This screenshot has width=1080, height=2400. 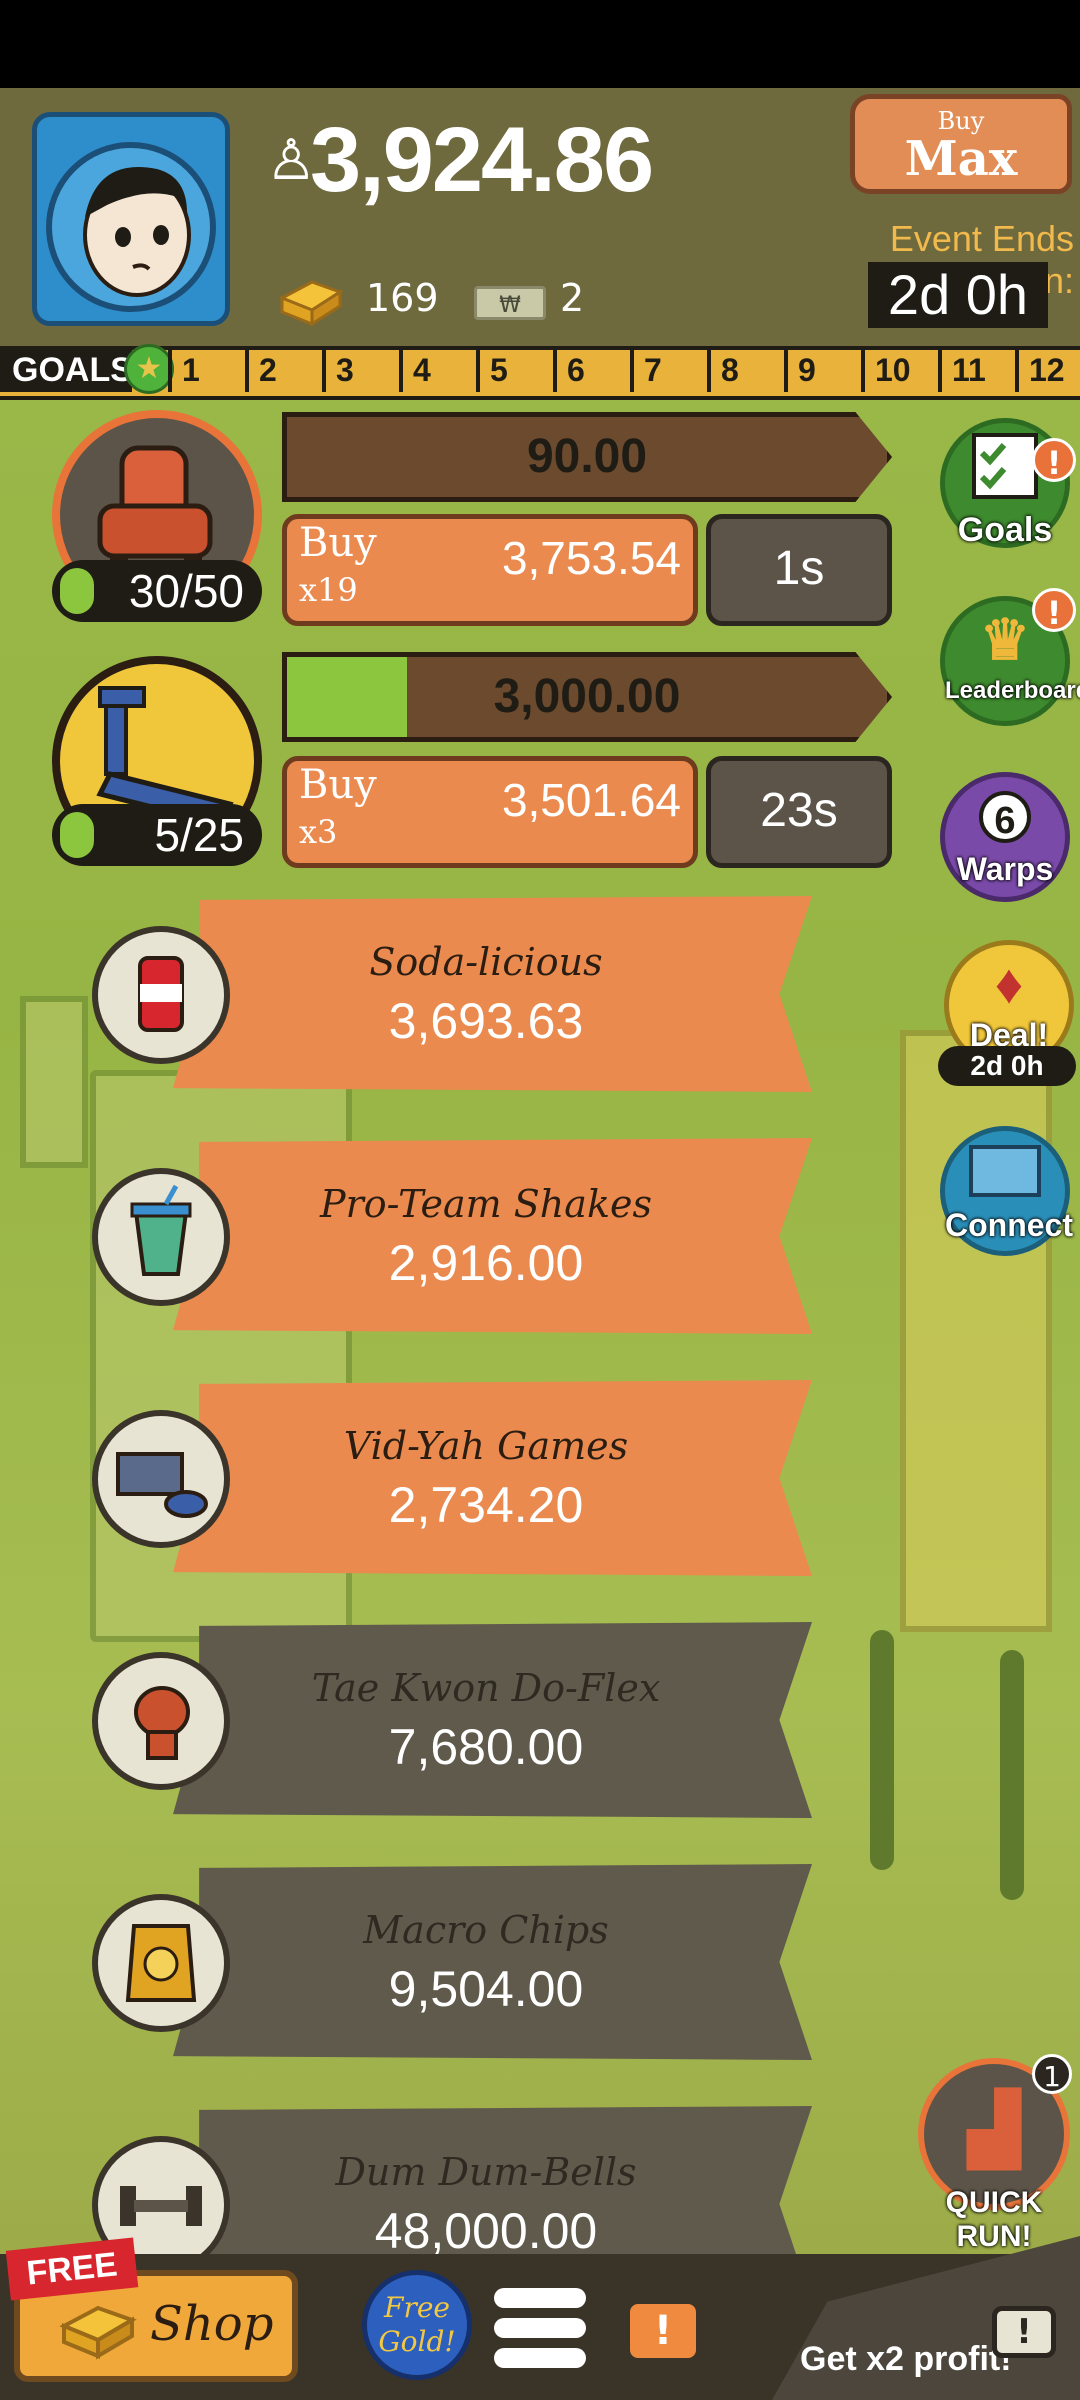 I want to click on buy-multiplier: x19, so click(x=328, y=590).